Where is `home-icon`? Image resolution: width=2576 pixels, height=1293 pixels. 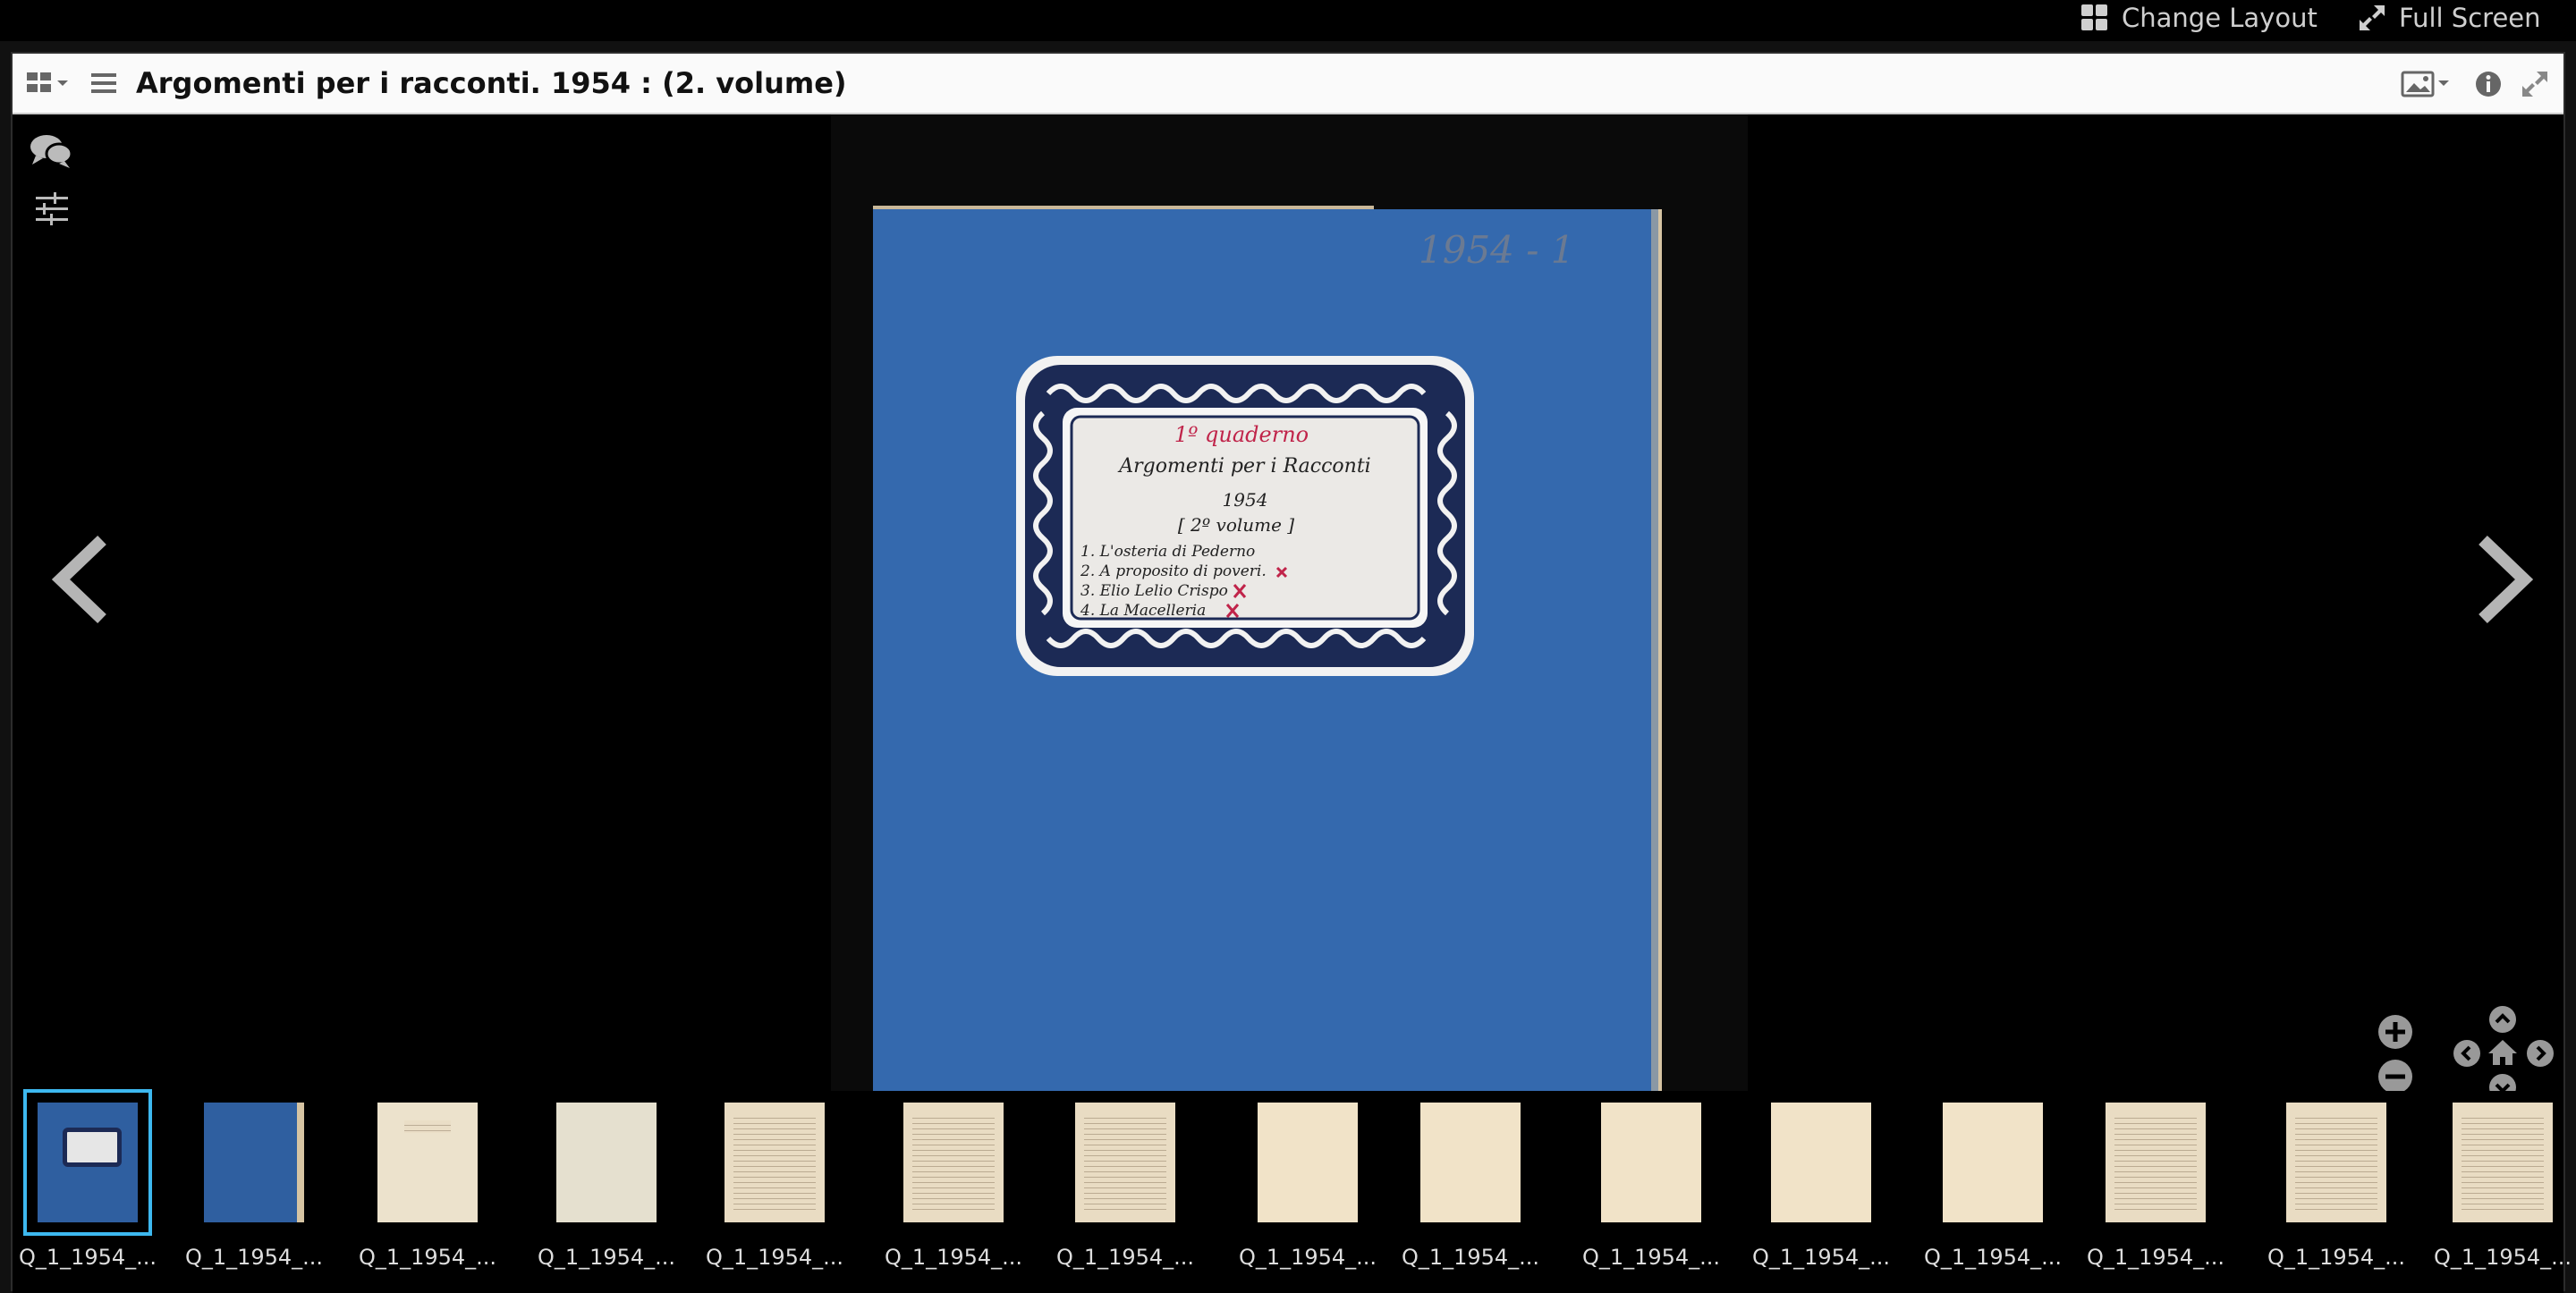
home-icon is located at coordinates (2502, 1052).